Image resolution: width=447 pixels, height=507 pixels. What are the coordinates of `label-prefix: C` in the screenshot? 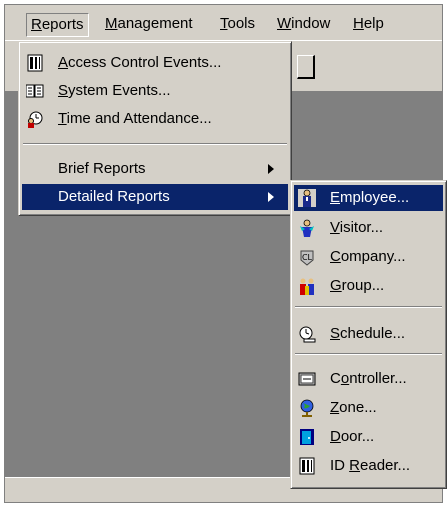 It's located at (335, 378).